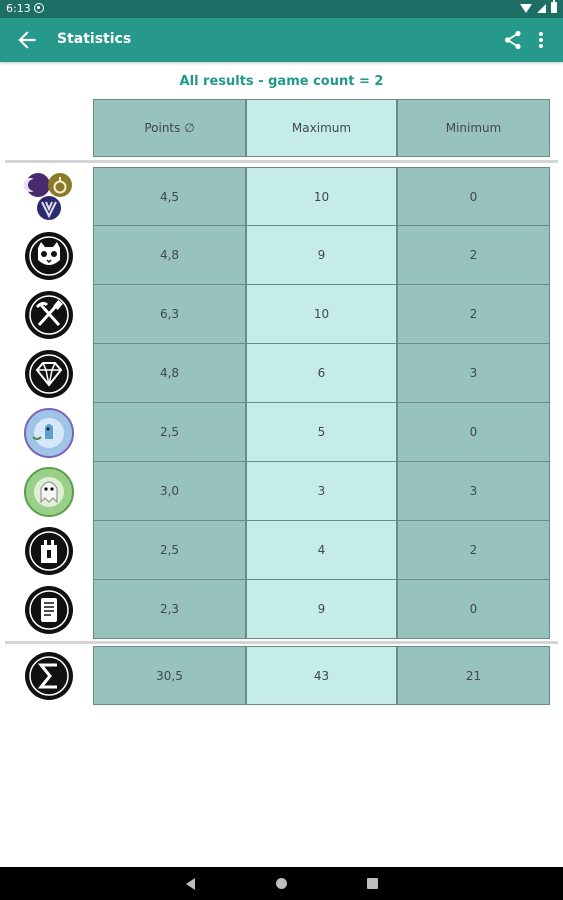 This screenshot has width=563, height=900. I want to click on arrow-left-icon, so click(27, 40).